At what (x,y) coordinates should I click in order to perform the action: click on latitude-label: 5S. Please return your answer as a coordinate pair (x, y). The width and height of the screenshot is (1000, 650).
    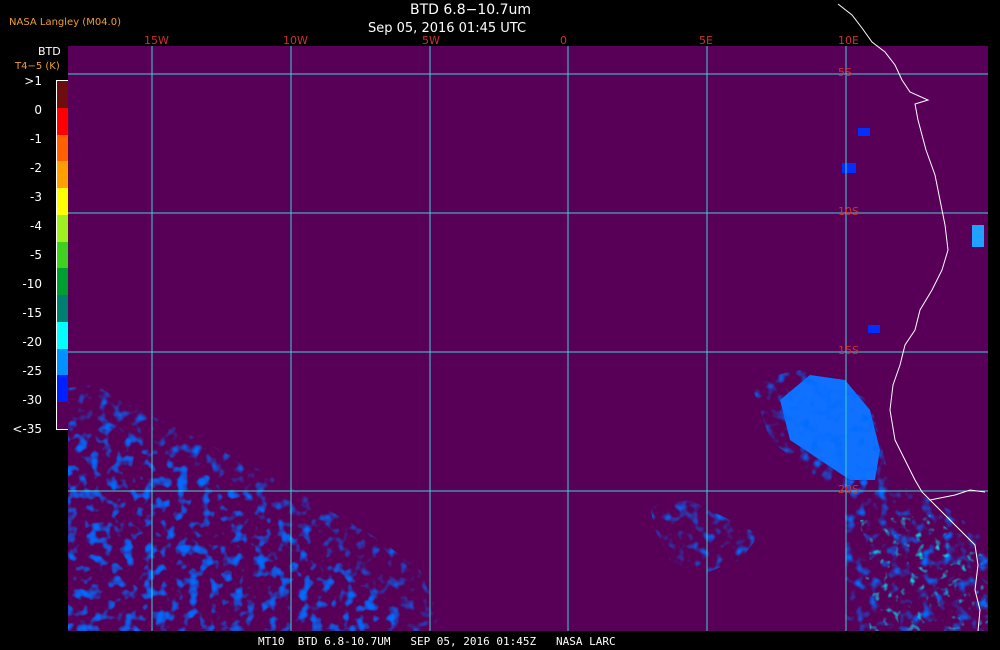
    Looking at the image, I should click on (845, 72).